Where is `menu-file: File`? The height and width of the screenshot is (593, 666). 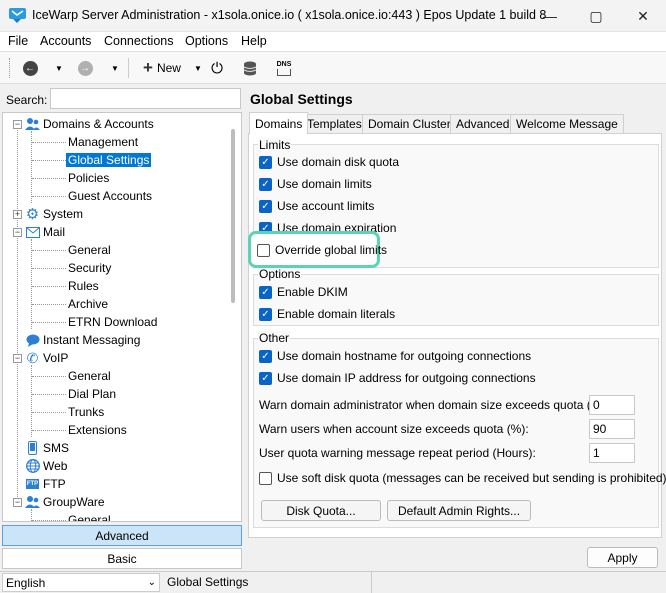
menu-file: File is located at coordinates (18, 41).